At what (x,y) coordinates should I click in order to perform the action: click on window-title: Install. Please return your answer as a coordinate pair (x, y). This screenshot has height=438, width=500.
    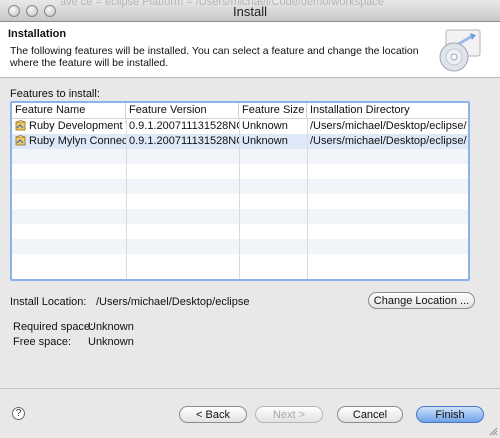
    Looking at the image, I should click on (250, 11).